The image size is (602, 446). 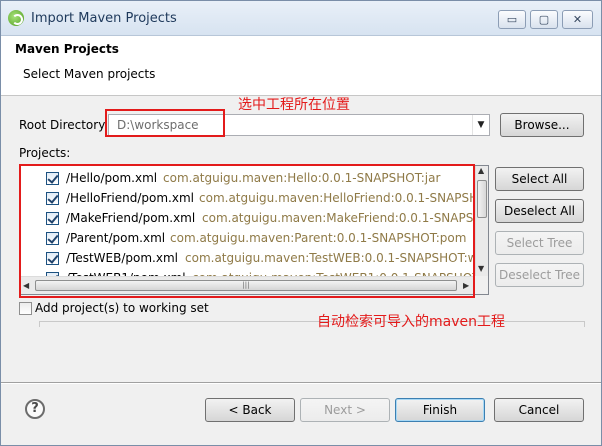 What do you see at coordinates (539, 179) in the screenshot?
I see `select-all-button: Select All` at bounding box center [539, 179].